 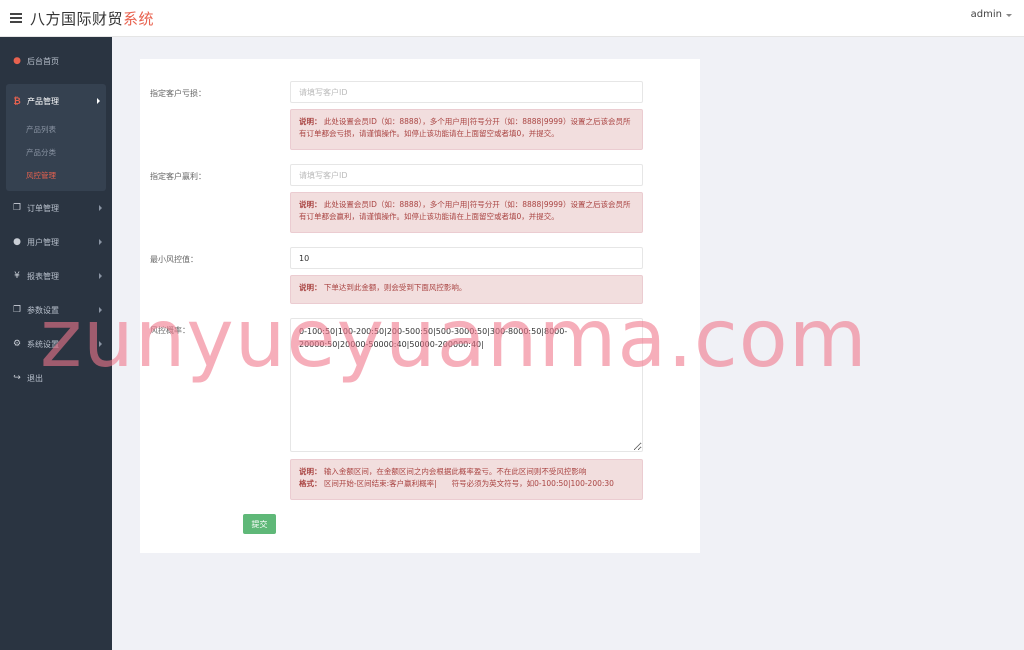 I want to click on sidebar-item-system: ⚙ 系统设置, so click(x=56, y=344).